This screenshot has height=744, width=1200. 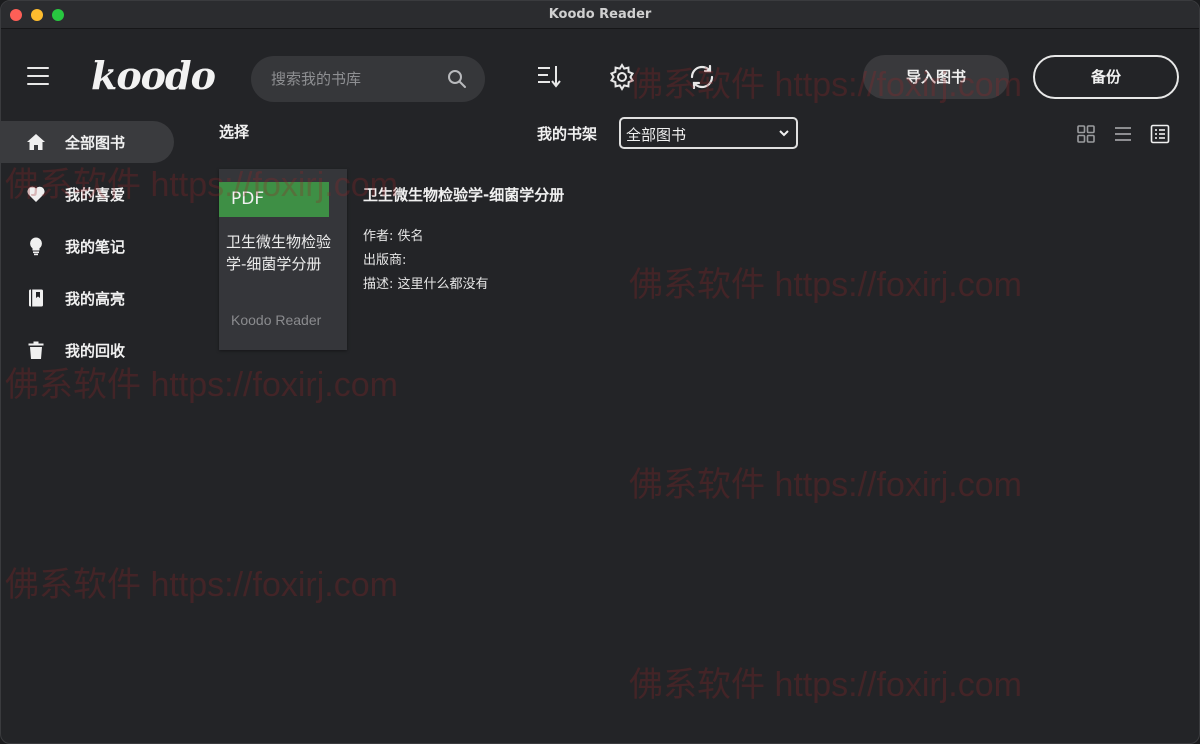 I want to click on book-cover-brand: Koodo Reader, so click(x=276, y=320).